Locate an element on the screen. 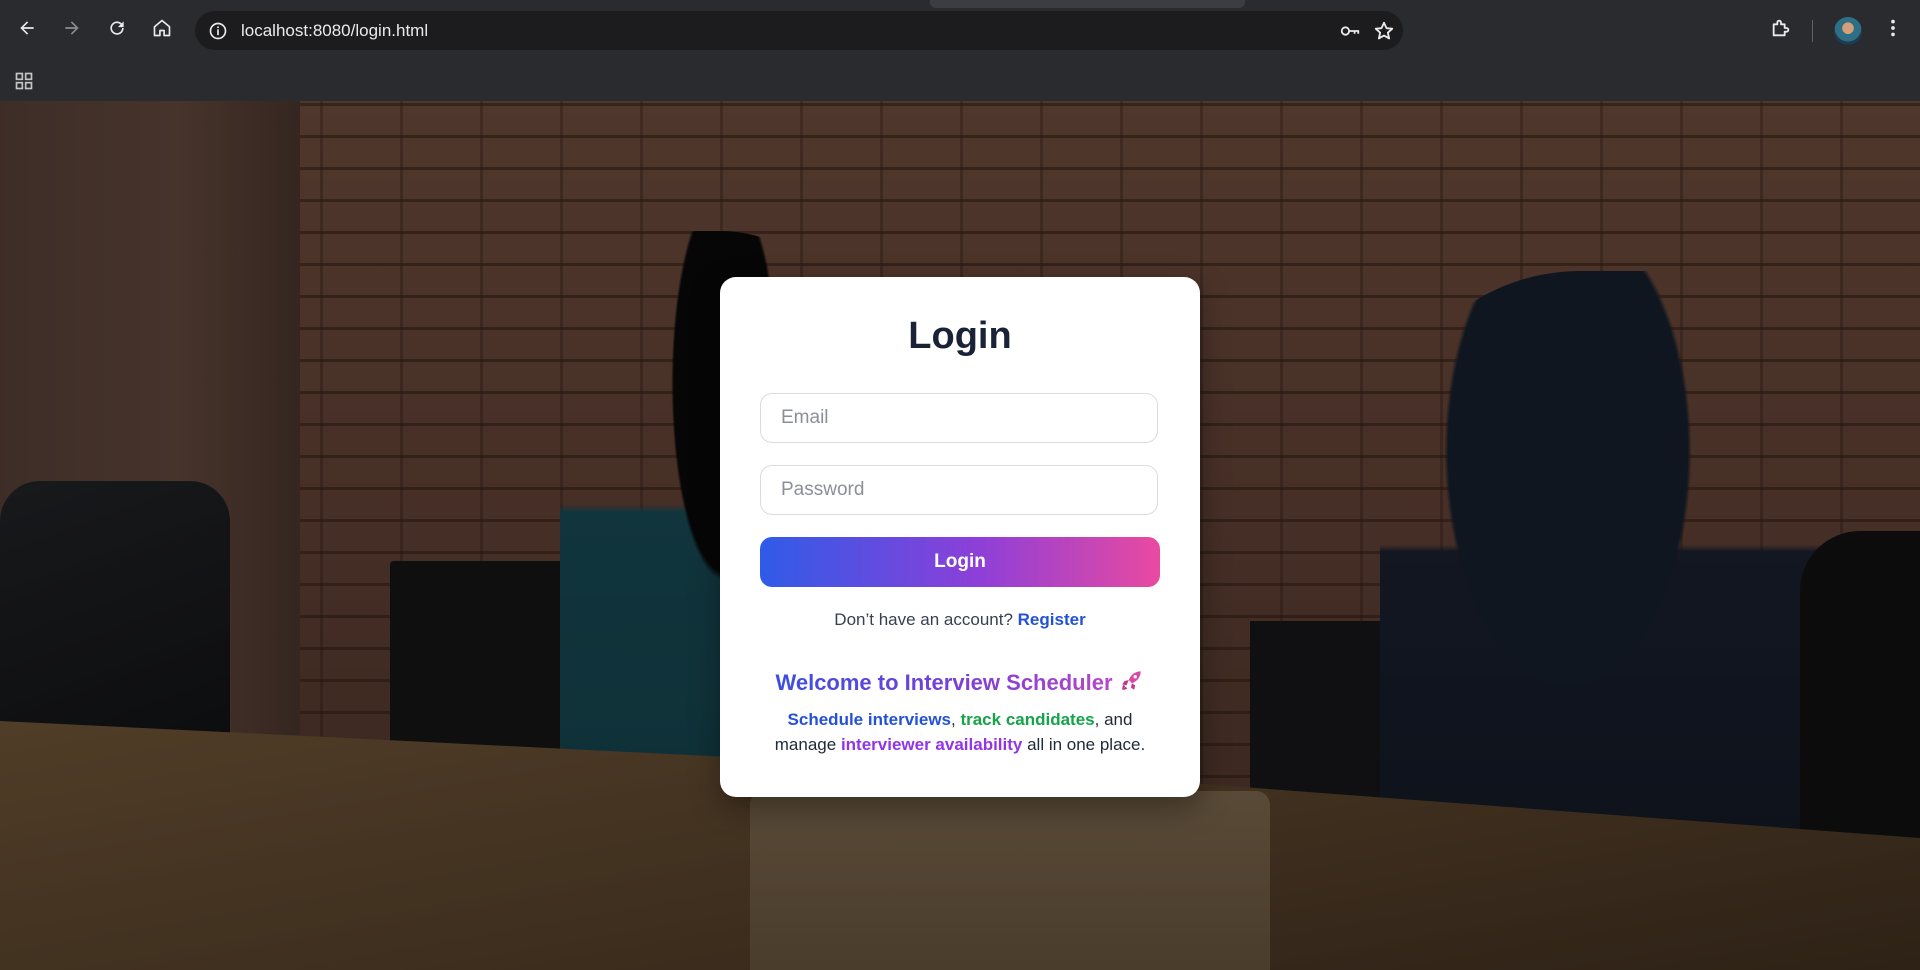 This screenshot has width=1920, height=970. forward-button is located at coordinates (72, 30).